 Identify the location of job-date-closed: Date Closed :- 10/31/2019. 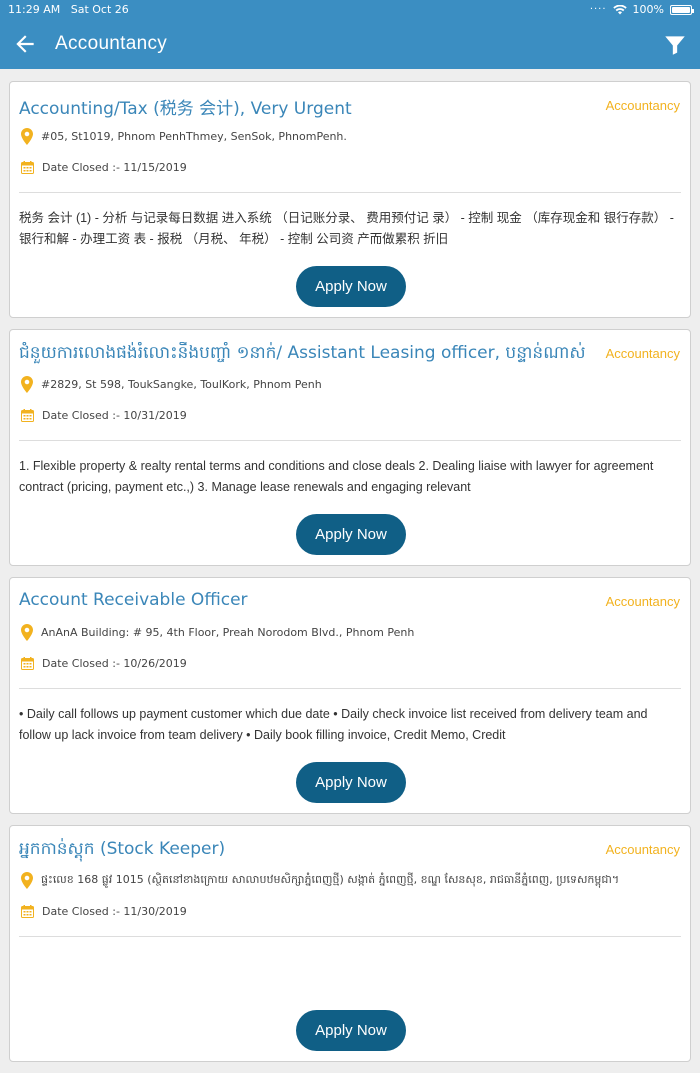
(114, 415).